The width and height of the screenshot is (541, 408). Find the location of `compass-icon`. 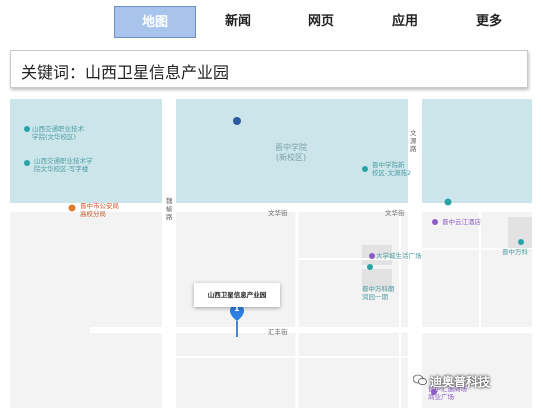

compass-icon is located at coordinates (237, 121).